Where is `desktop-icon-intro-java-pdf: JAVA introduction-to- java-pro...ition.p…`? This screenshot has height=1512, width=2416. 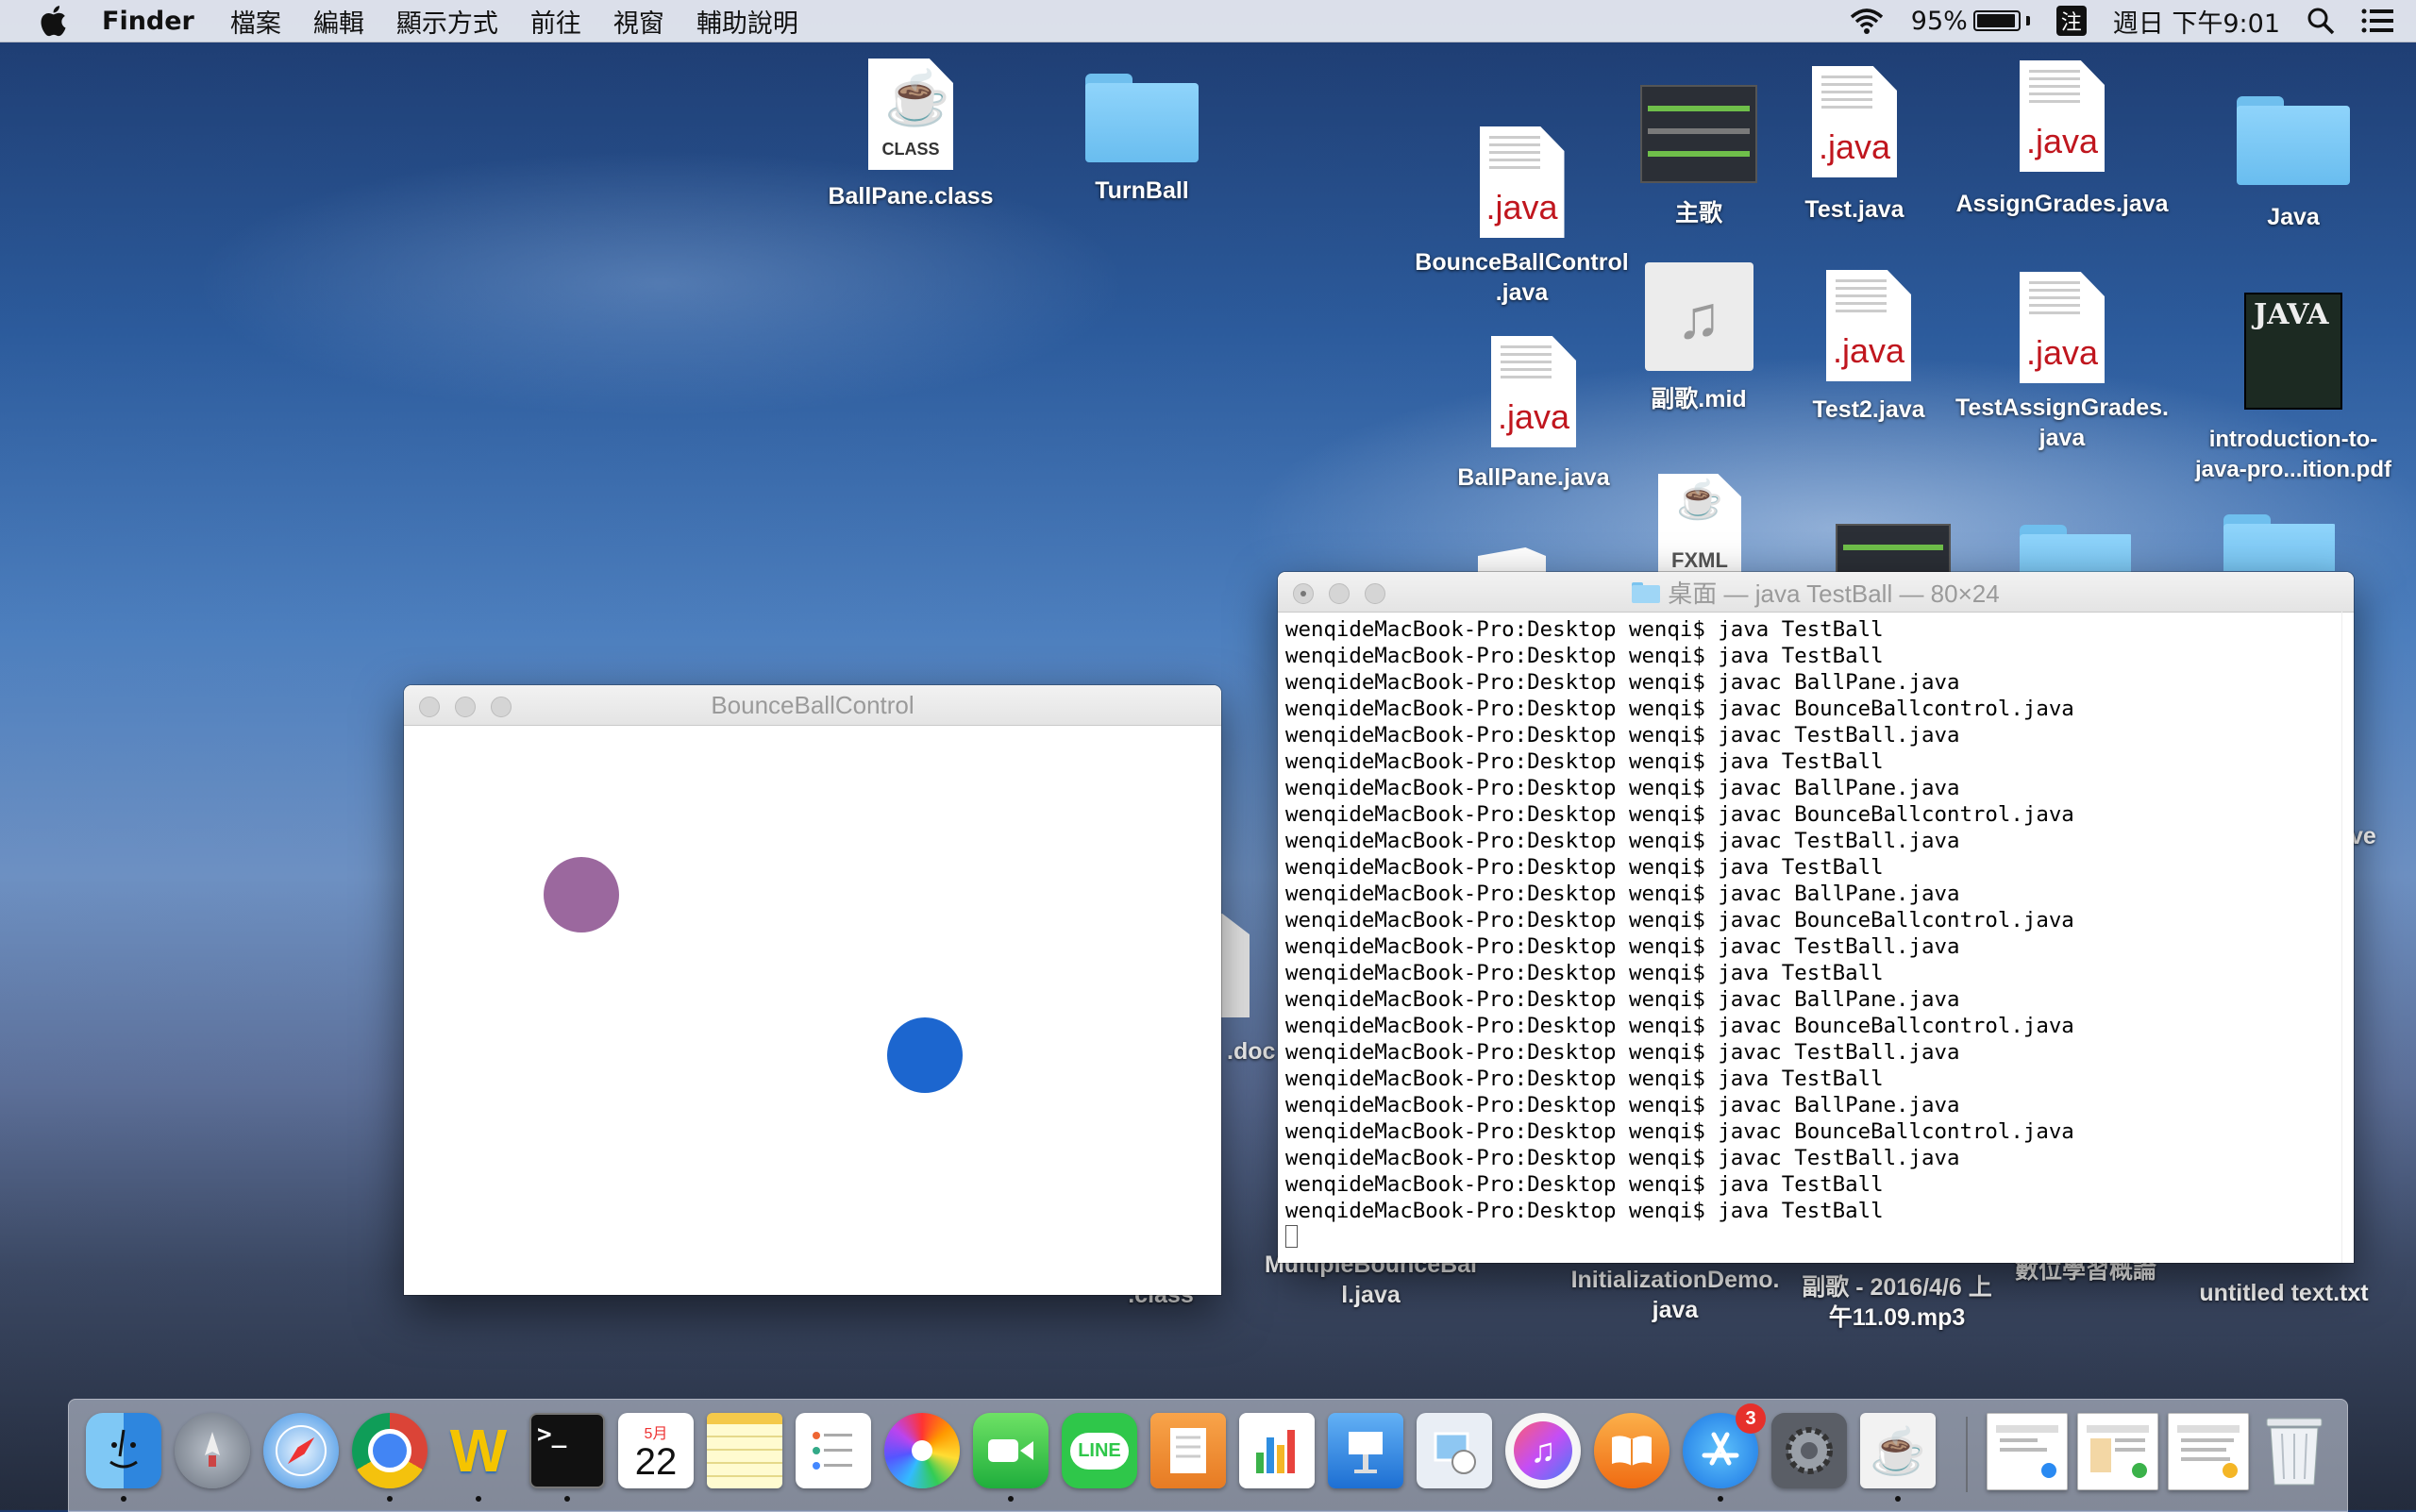
desktop-icon-intro-java-pdf: JAVA introduction-to- java-pro...ition.p… is located at coordinates (2293, 389).